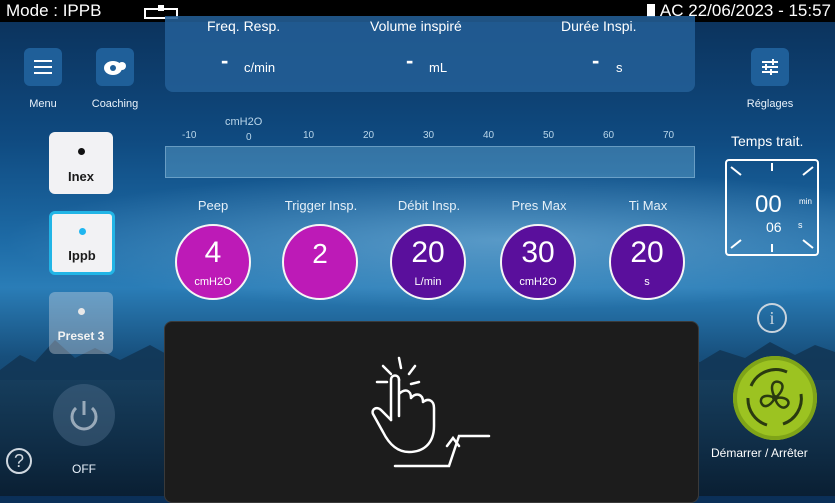  What do you see at coordinates (84, 469) in the screenshot?
I see `power-off-label: OFF` at bounding box center [84, 469].